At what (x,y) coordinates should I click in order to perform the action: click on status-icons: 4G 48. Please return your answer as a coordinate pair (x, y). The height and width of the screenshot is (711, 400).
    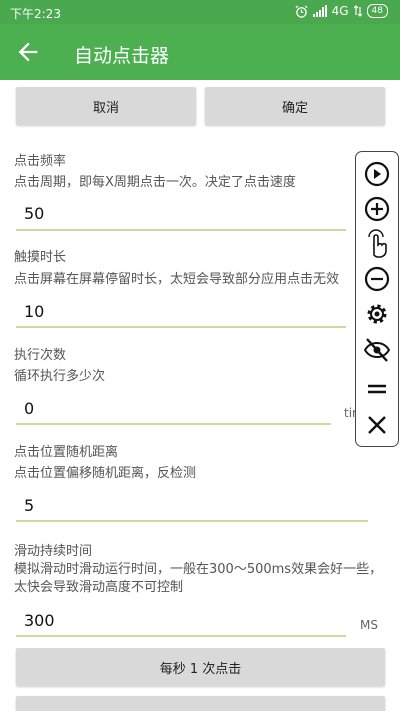
    Looking at the image, I should click on (341, 11).